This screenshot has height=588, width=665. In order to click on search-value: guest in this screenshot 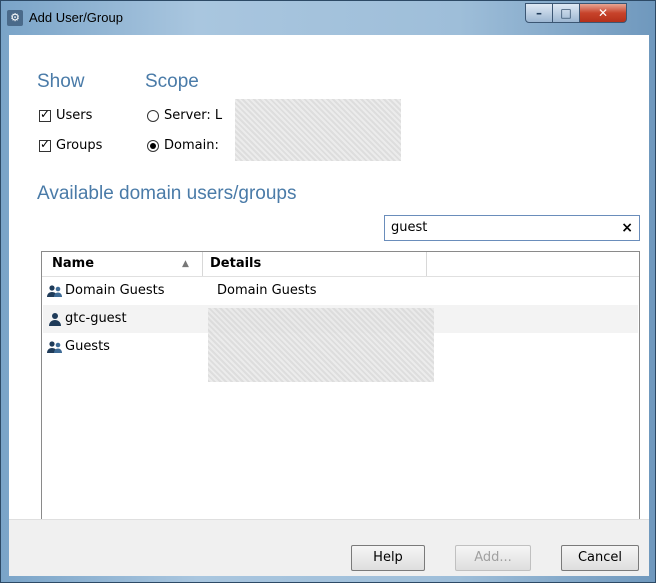, I will do `click(409, 227)`.